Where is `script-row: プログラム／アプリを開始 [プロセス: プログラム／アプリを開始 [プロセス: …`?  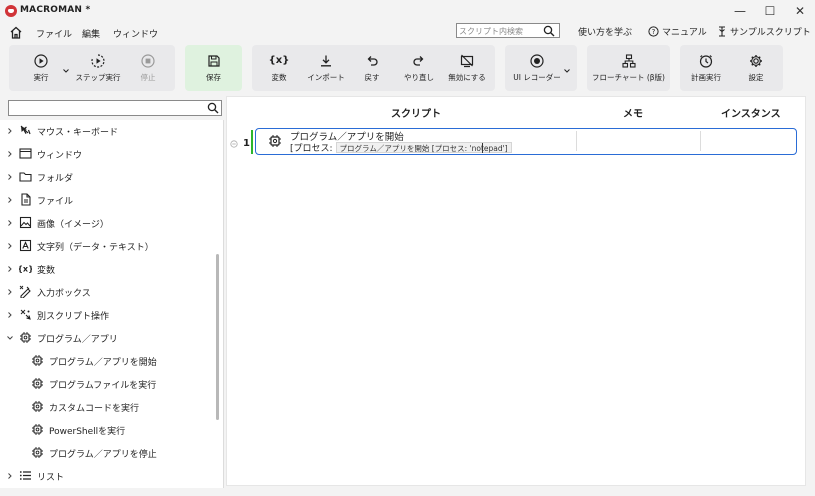
script-row: プログラム／アプリを開始 [プロセス: プログラム／アプリを開始 [プロセス: … is located at coordinates (526, 141).